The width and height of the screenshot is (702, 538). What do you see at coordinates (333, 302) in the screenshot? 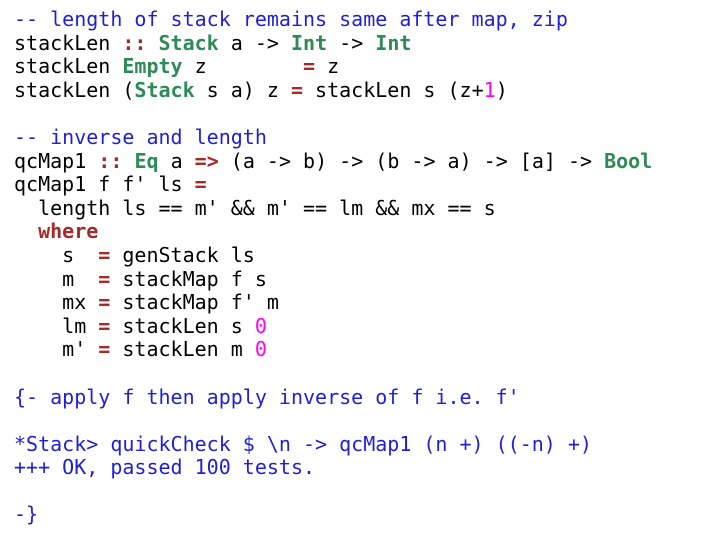
I see `code-line: mx = stackMap f' m` at bounding box center [333, 302].